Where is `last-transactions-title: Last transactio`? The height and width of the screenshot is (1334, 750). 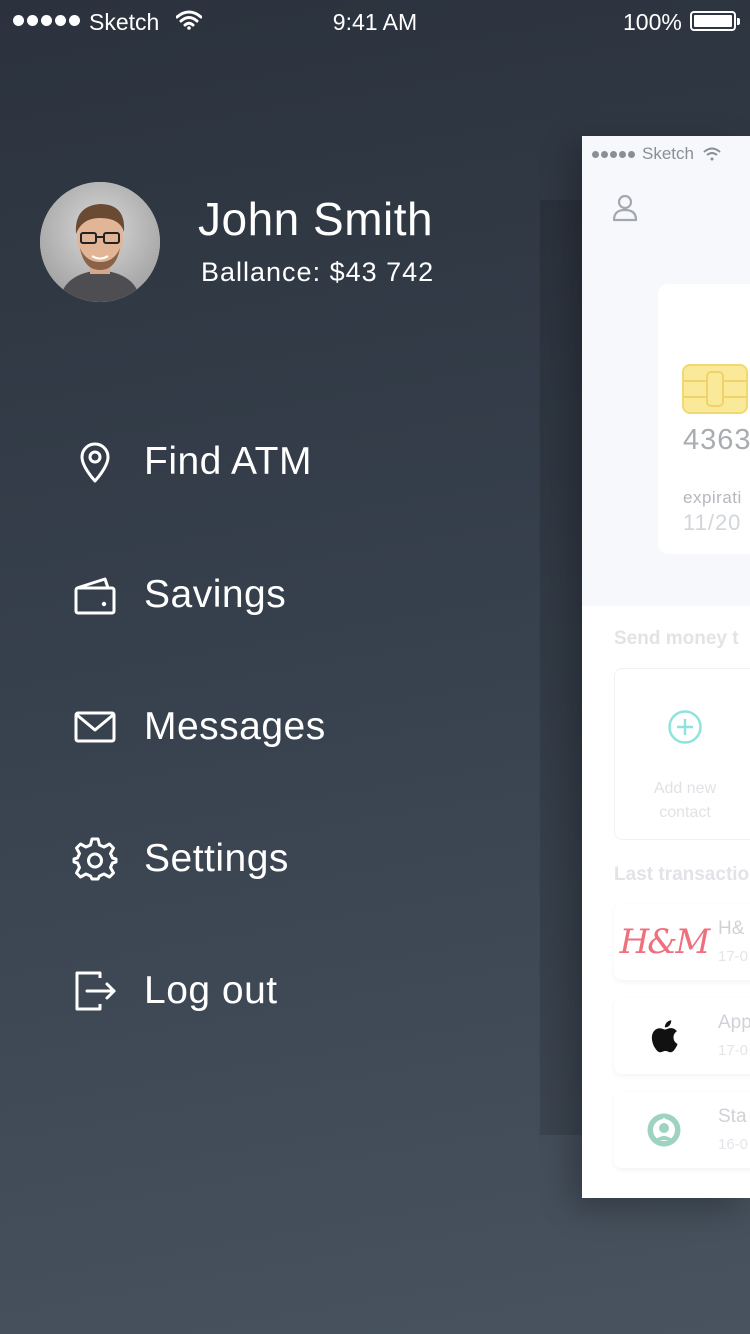
last-transactions-title: Last transactio is located at coordinates (682, 874).